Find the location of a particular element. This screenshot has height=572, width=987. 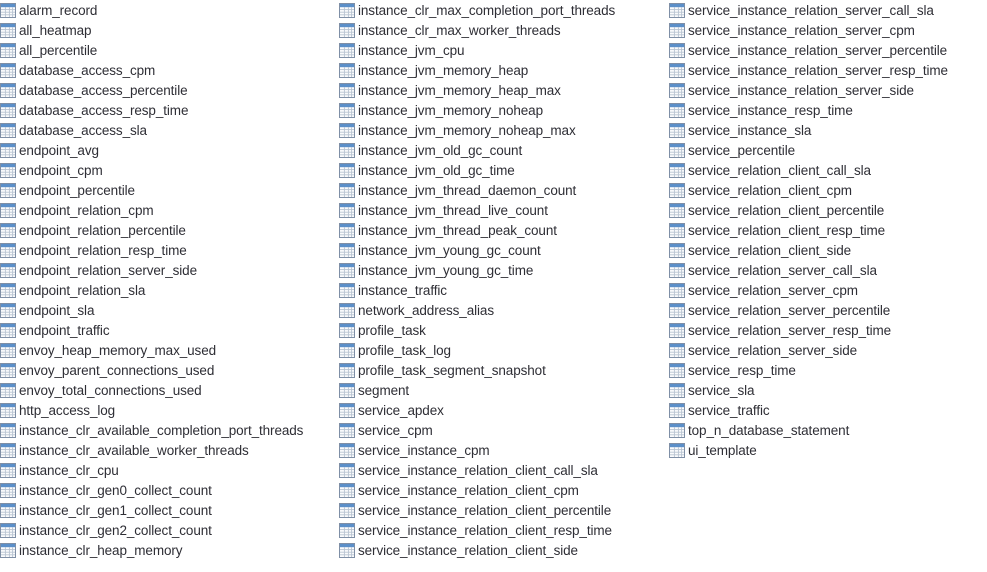

table-list-item: envoy_parent_connections_used is located at coordinates (167, 370).